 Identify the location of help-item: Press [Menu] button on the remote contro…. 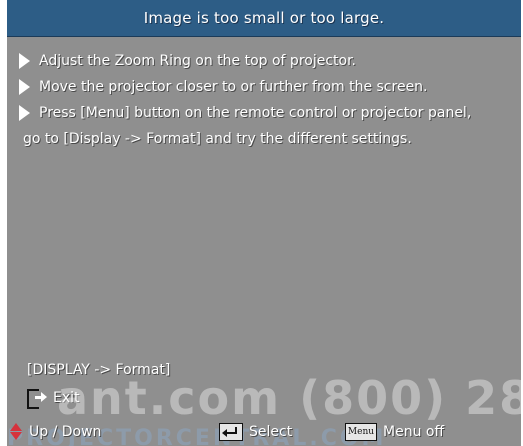
(266, 113).